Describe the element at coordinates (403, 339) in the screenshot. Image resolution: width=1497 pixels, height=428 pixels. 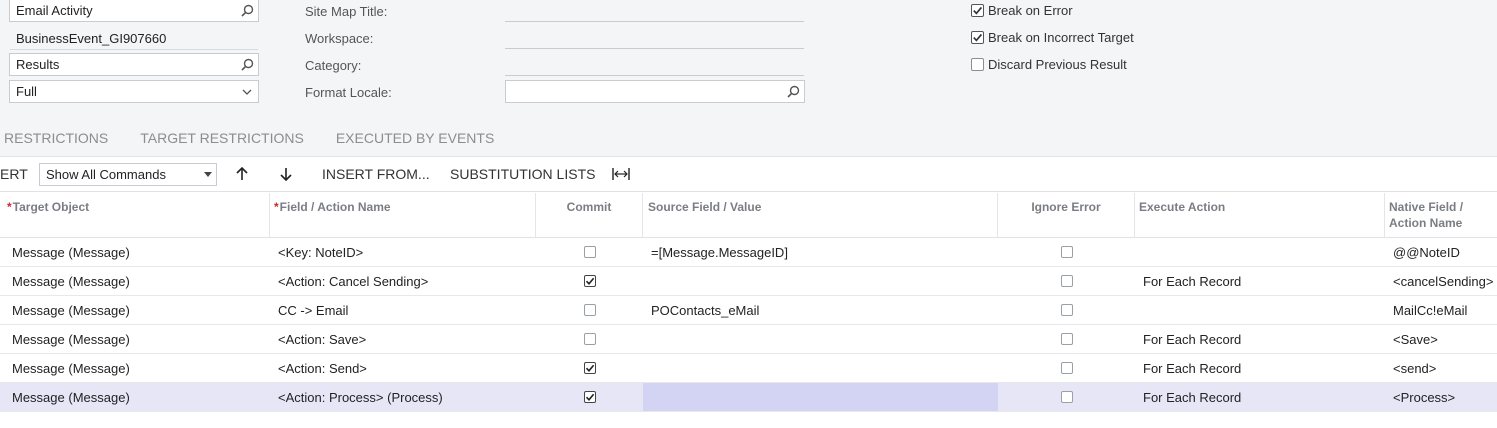
I see `field-action-name-cell: <Action: Save>` at that location.